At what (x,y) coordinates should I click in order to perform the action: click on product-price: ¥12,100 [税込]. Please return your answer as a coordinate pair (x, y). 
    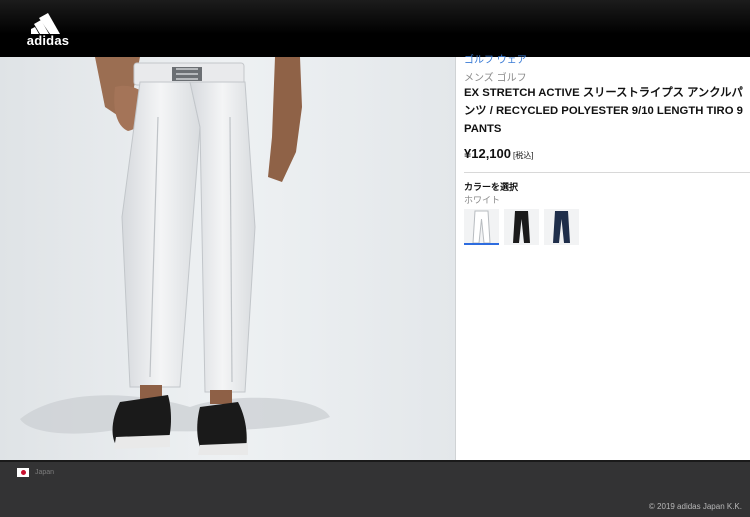
    Looking at the image, I should click on (498, 153).